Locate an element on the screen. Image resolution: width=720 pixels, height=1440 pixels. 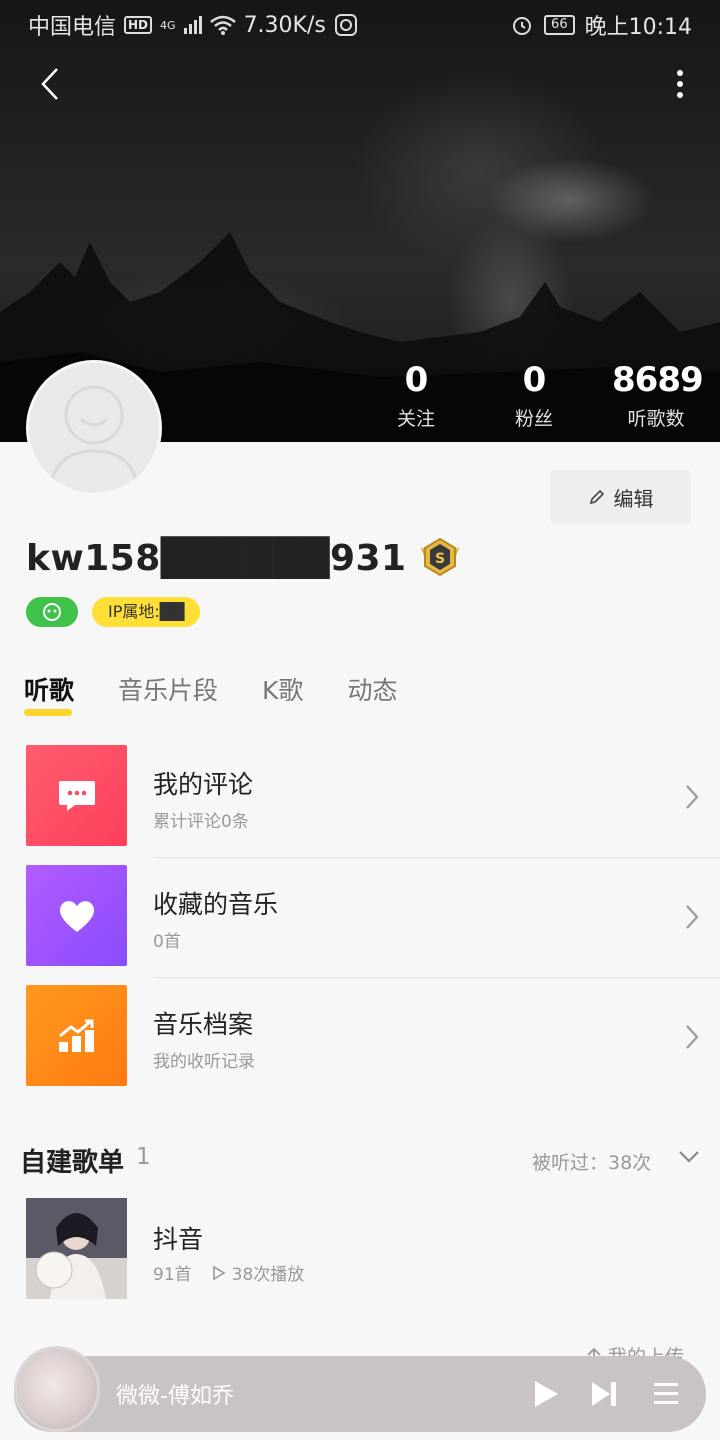
ip-location-badge: IP属地:██ is located at coordinates (146, 612).